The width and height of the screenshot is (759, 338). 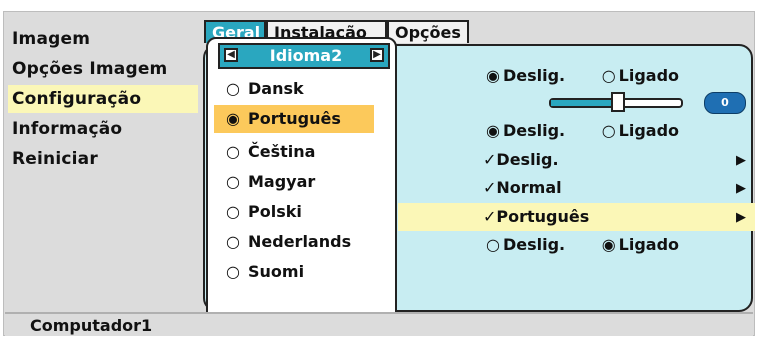 What do you see at coordinates (275, 211) in the screenshot?
I see `language-label: Polski` at bounding box center [275, 211].